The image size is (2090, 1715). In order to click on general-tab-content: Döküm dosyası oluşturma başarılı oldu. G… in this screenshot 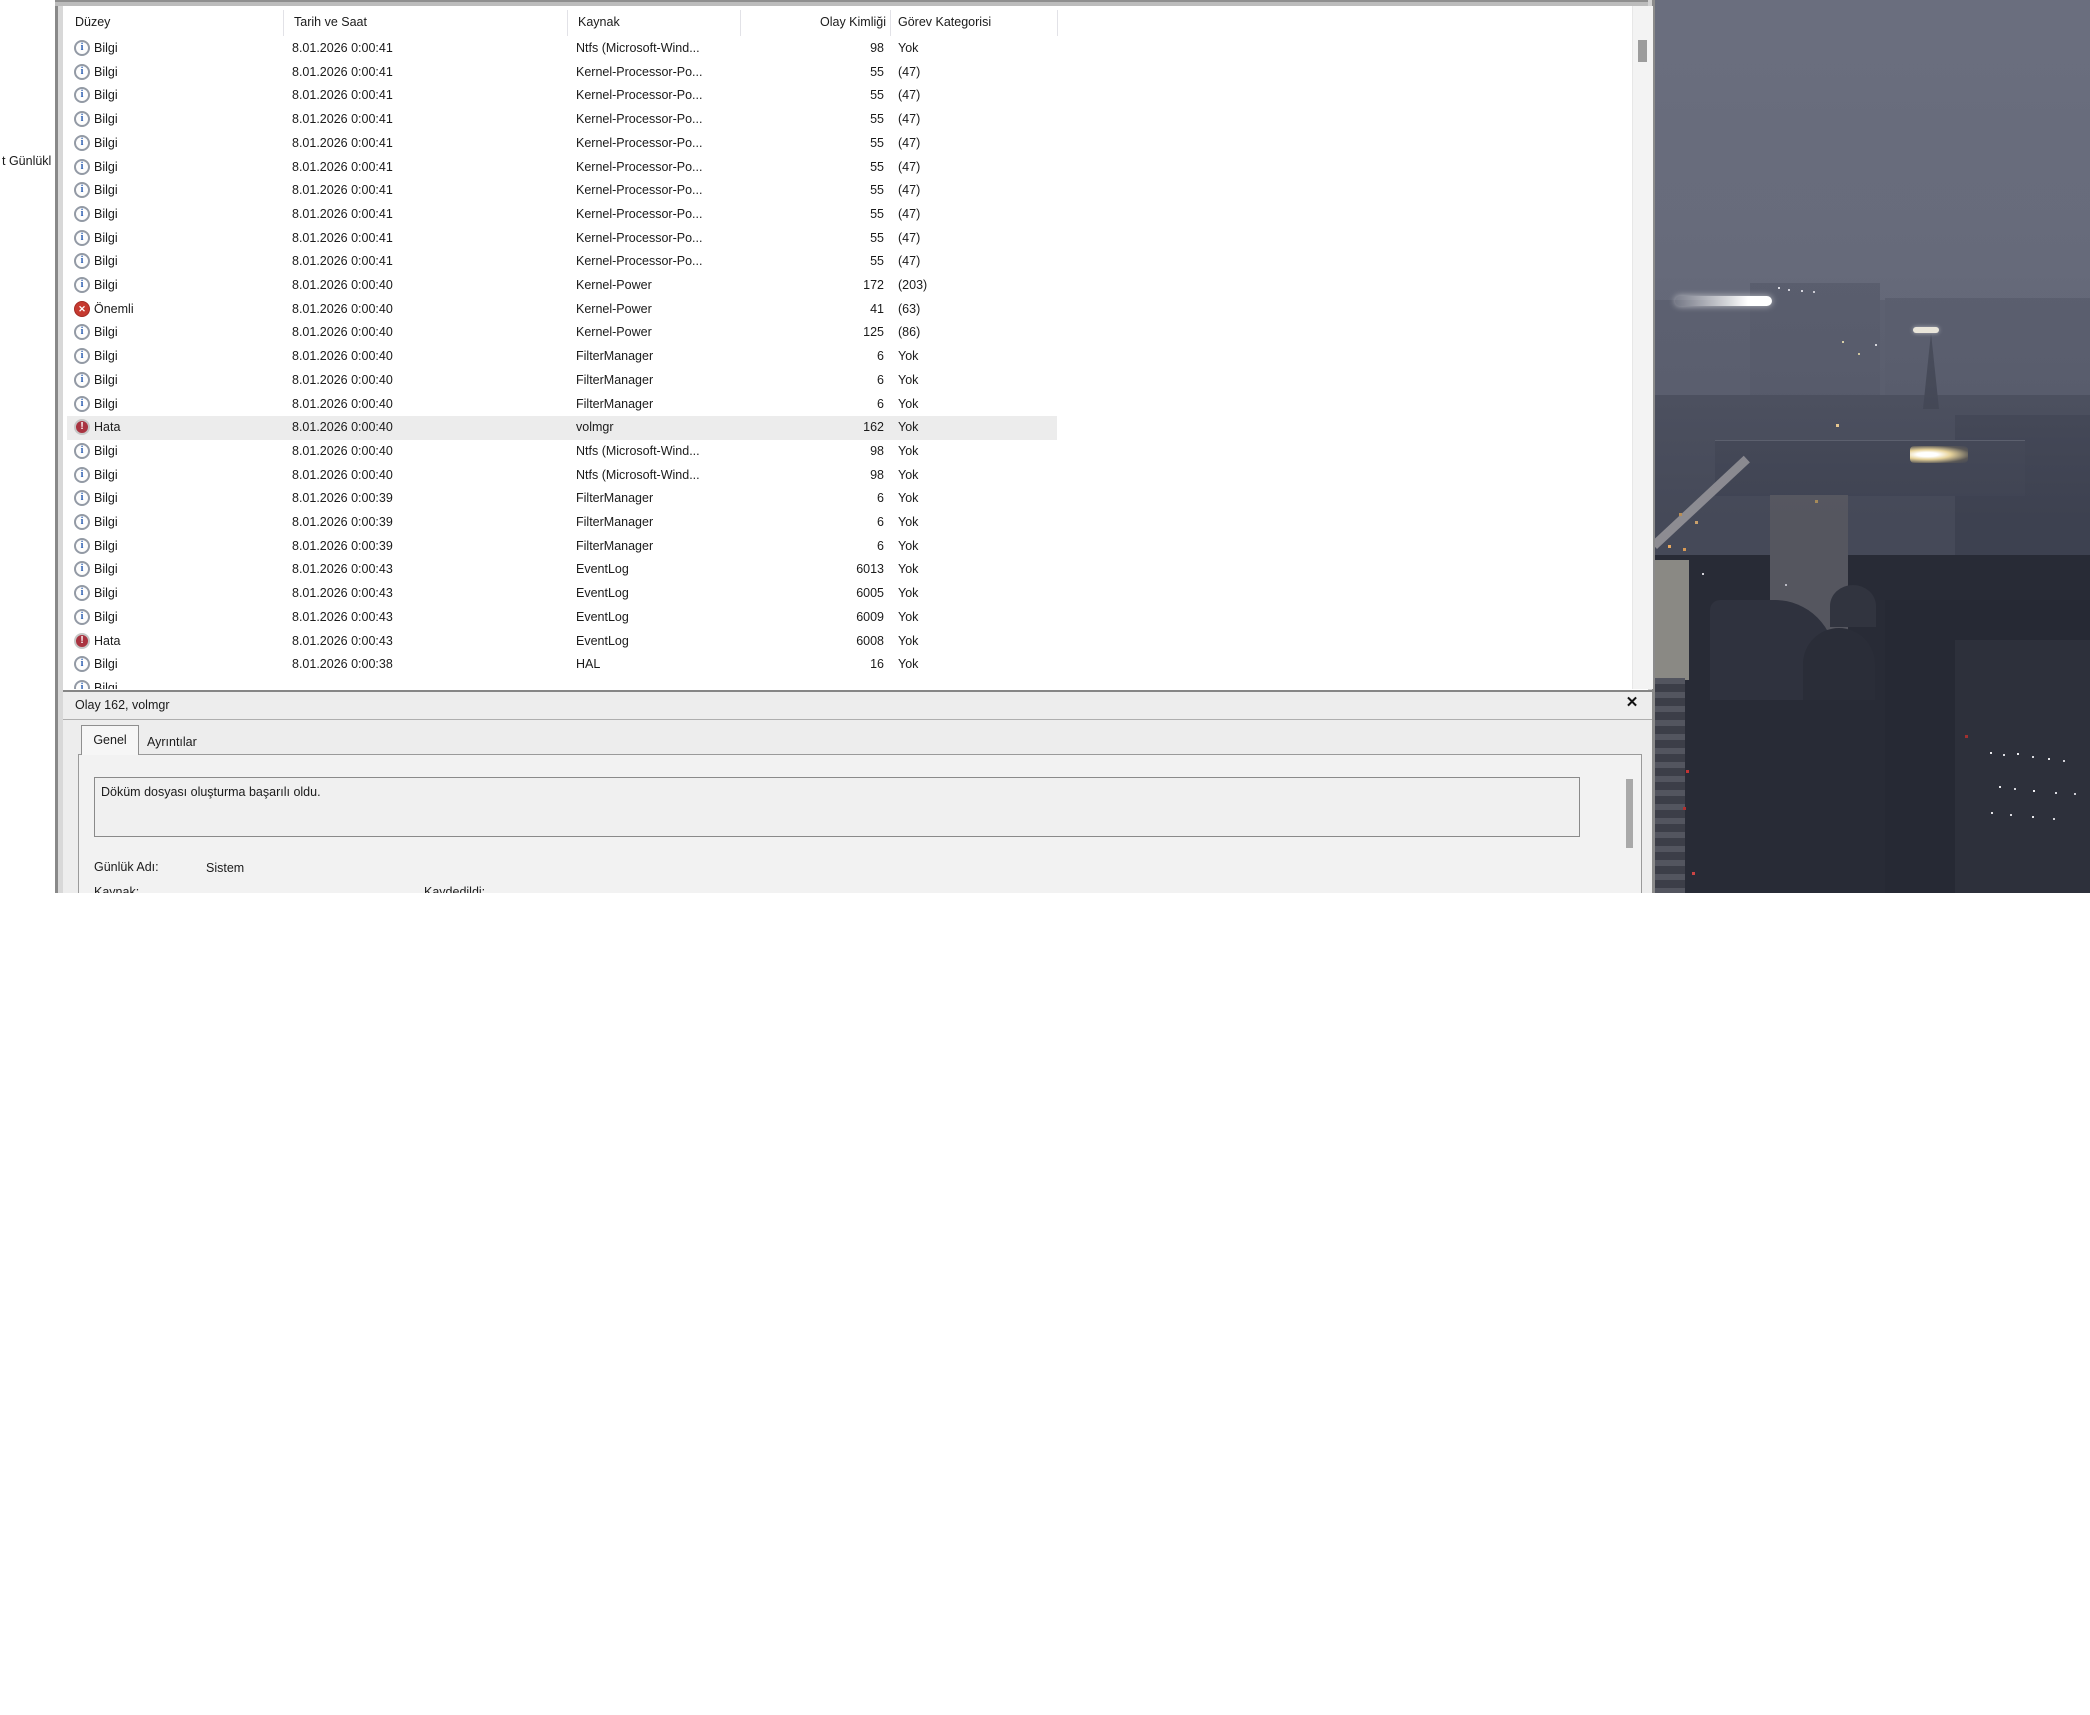, I will do `click(860, 823)`.